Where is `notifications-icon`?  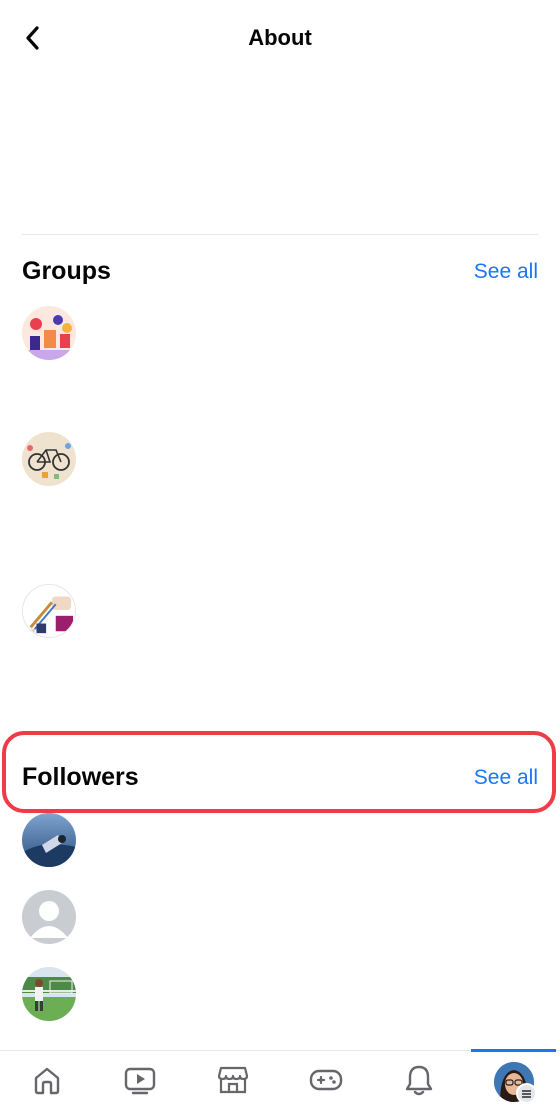
notifications-icon is located at coordinates (419, 1080).